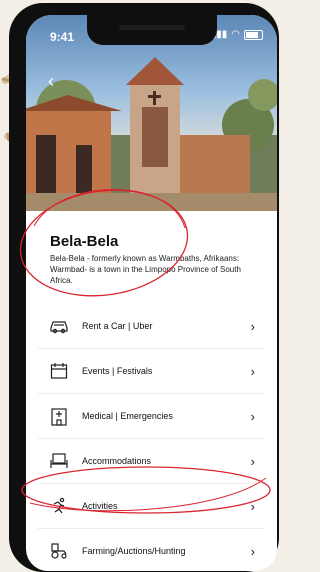 The height and width of the screenshot is (572, 320). I want to click on menu-item-events: Events | Festivals ›, so click(151, 370).